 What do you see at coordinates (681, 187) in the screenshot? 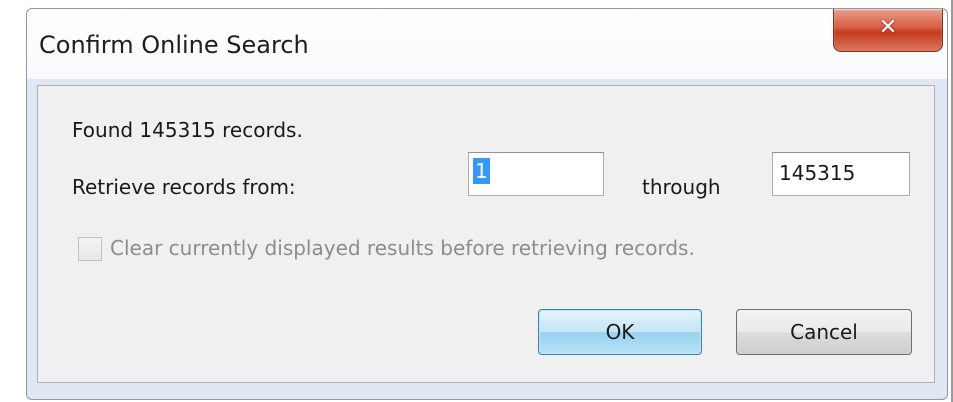
I see `through-label: through` at bounding box center [681, 187].